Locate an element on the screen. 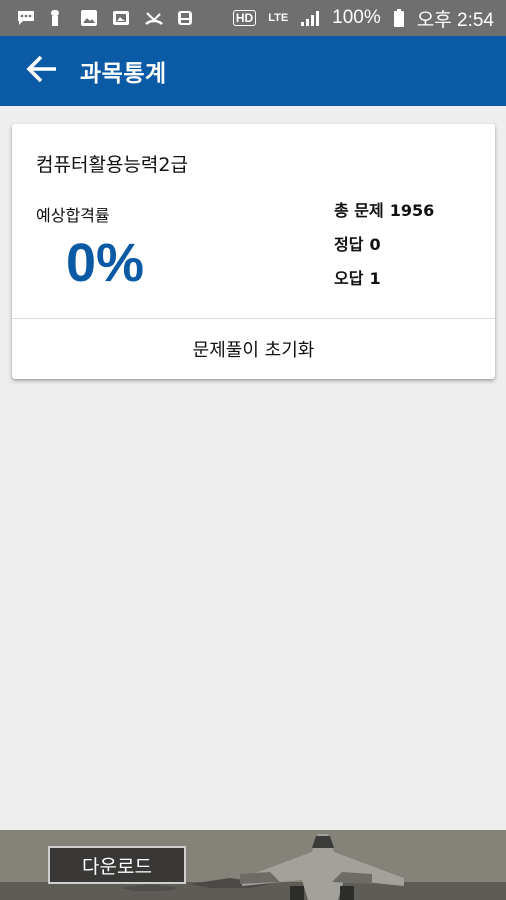  hd-icon: HD is located at coordinates (244, 18).